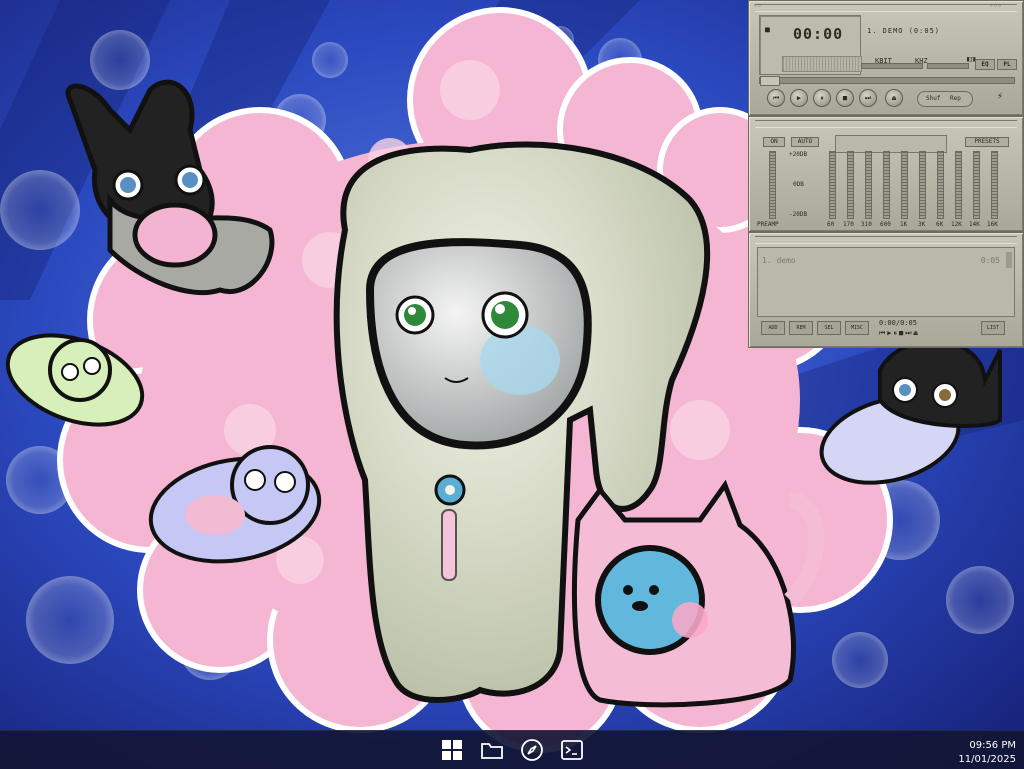 Image resolution: width=1024 pixels, height=769 pixels. Describe the element at coordinates (892, 66) in the screenshot. I see `volume-slider` at that location.